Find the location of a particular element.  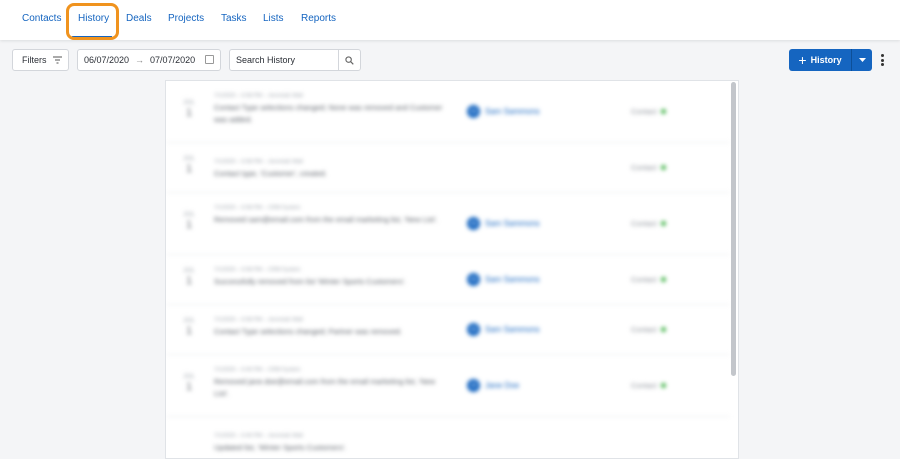

add-history-split-button: + History is located at coordinates (830, 60).